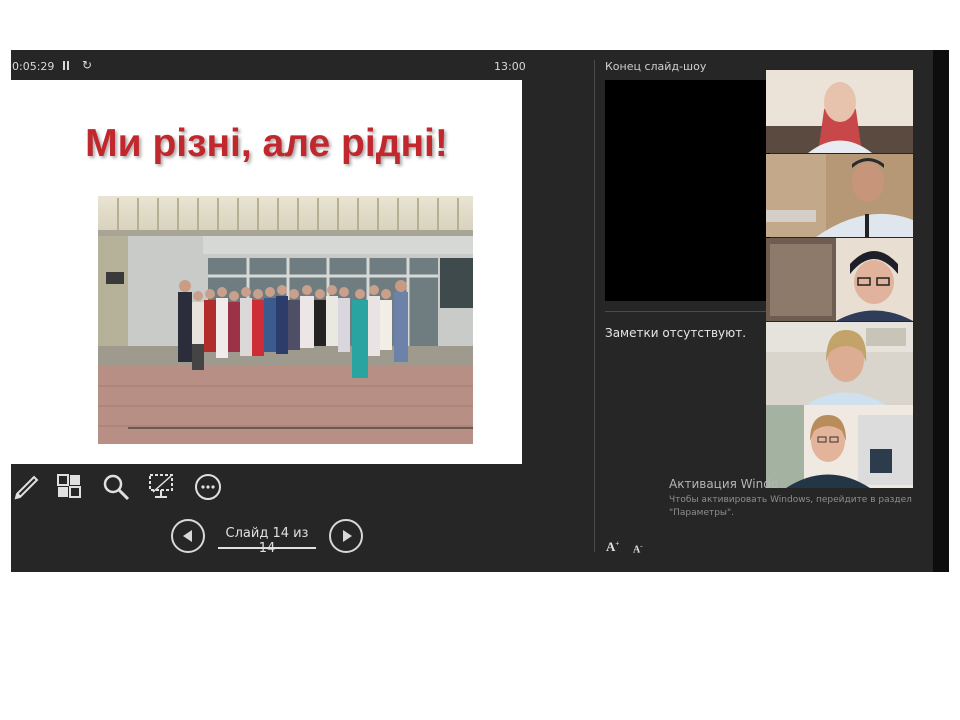 This screenshot has width=960, height=720. What do you see at coordinates (27, 487) in the screenshot?
I see `pen-icon` at bounding box center [27, 487].